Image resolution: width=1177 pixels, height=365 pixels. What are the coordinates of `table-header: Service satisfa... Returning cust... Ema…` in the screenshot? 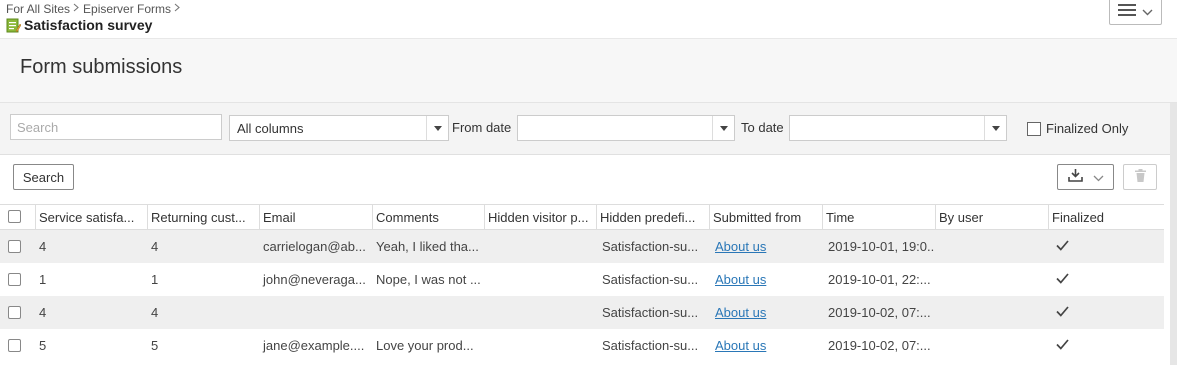 It's located at (582, 217).